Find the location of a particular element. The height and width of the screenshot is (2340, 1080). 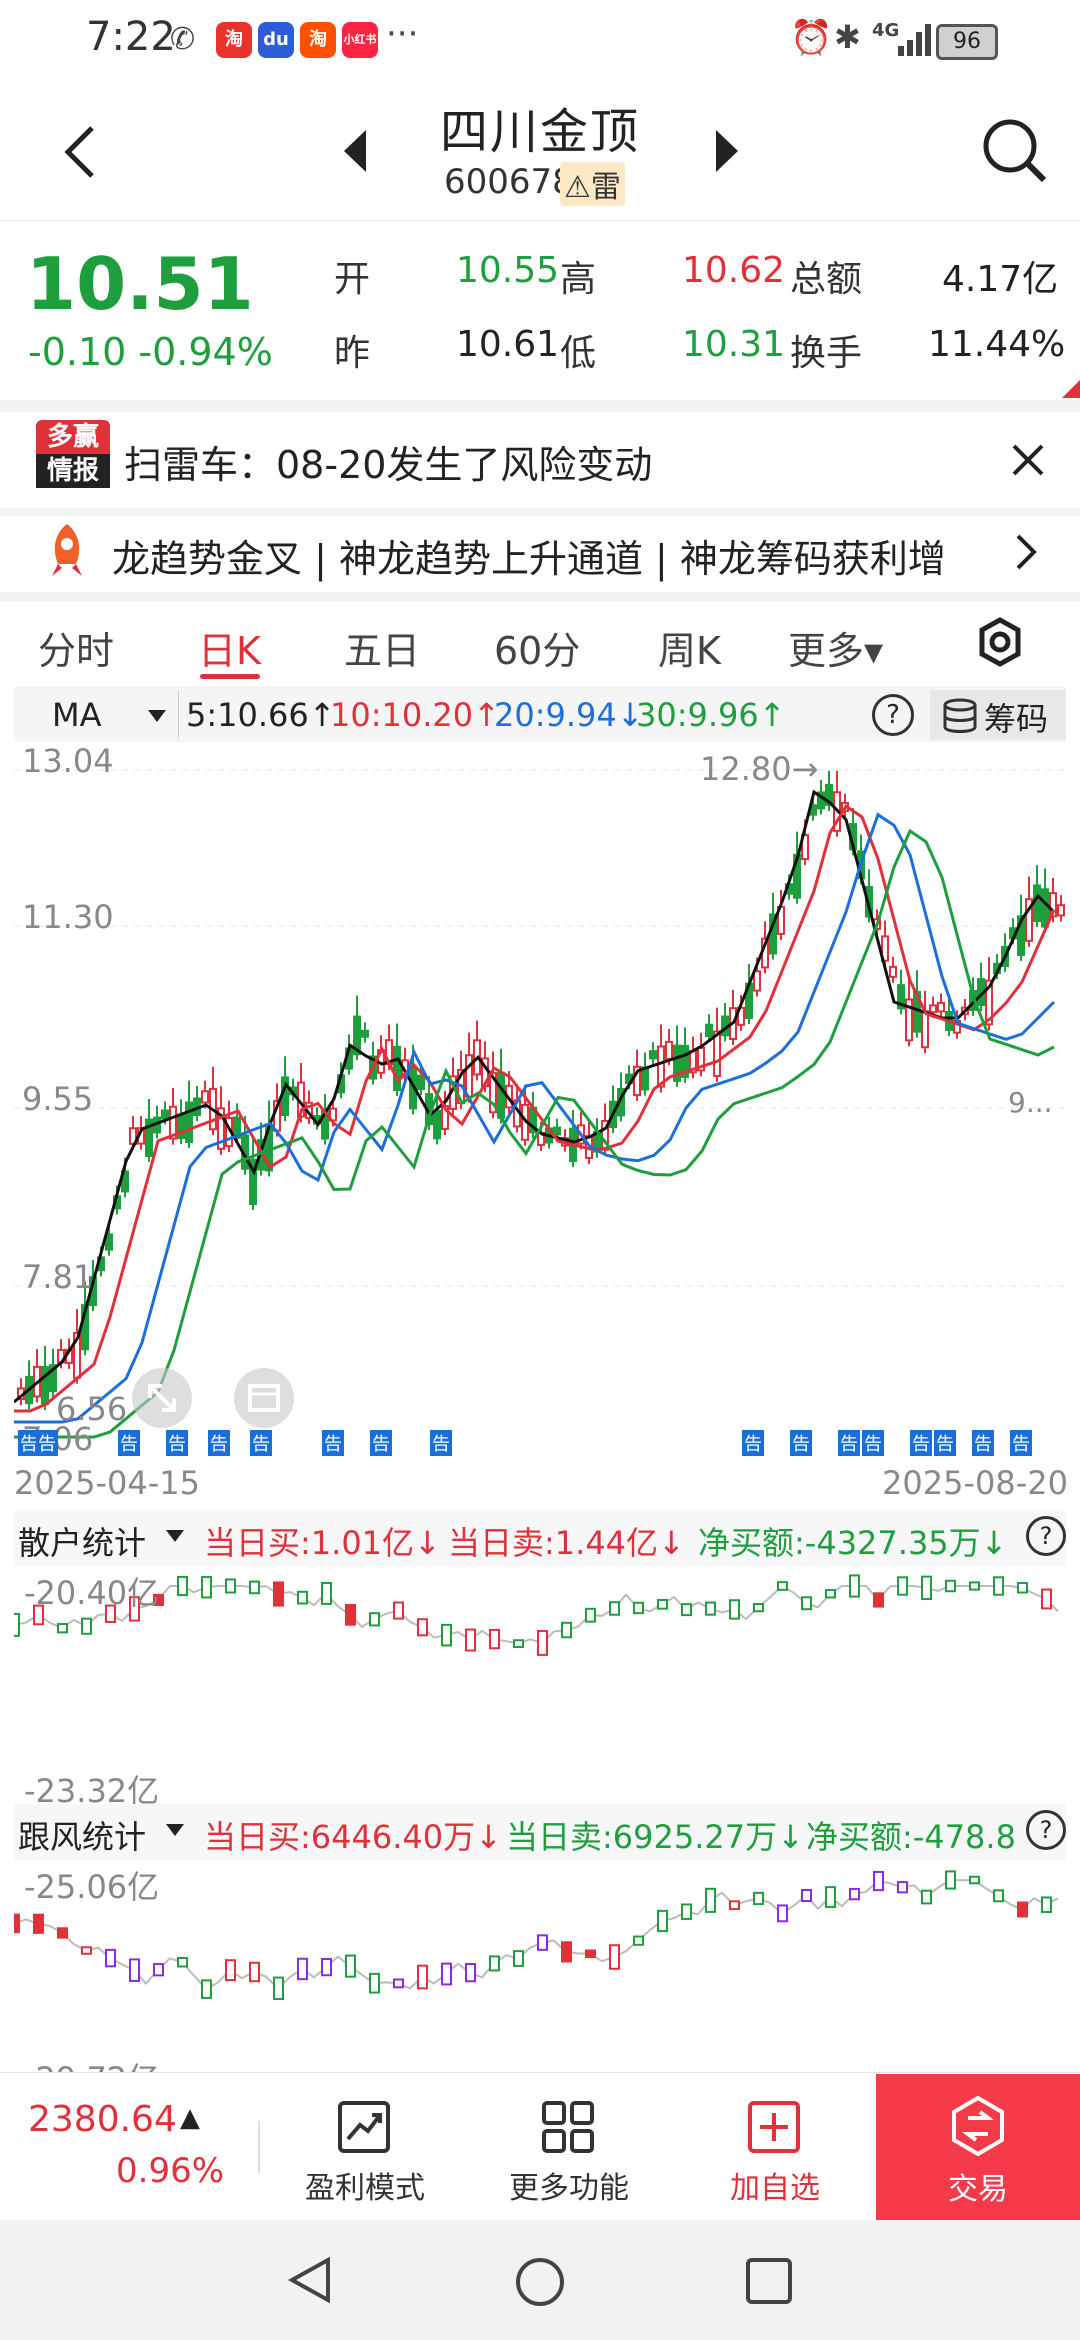

prev-close-label: 昨 is located at coordinates (352, 353).